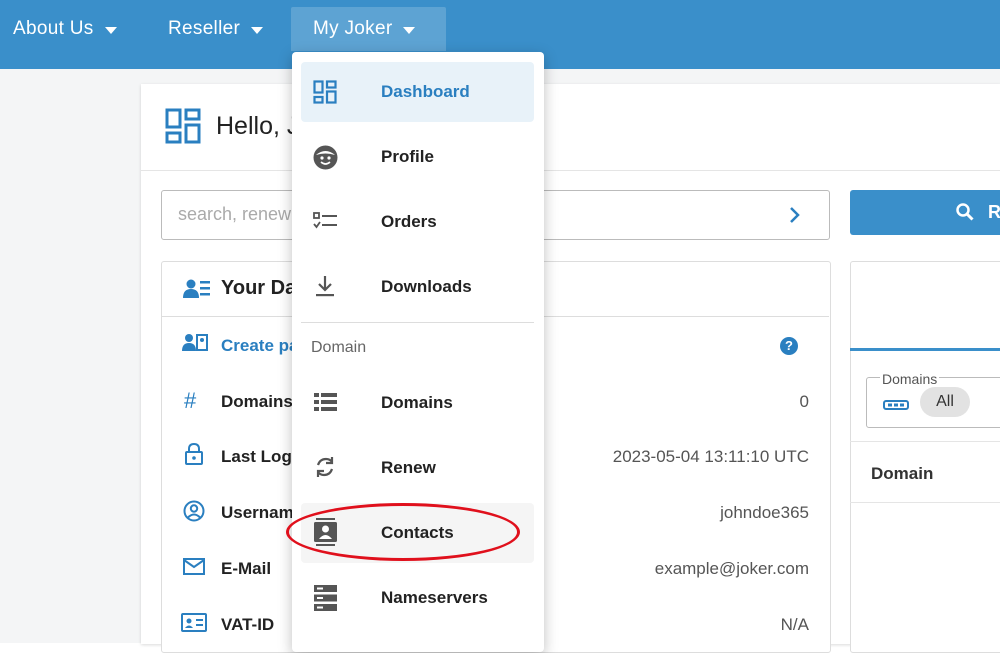 This screenshot has width=1000, height=653. I want to click on nav-reseller-label: Reseller, so click(204, 28).